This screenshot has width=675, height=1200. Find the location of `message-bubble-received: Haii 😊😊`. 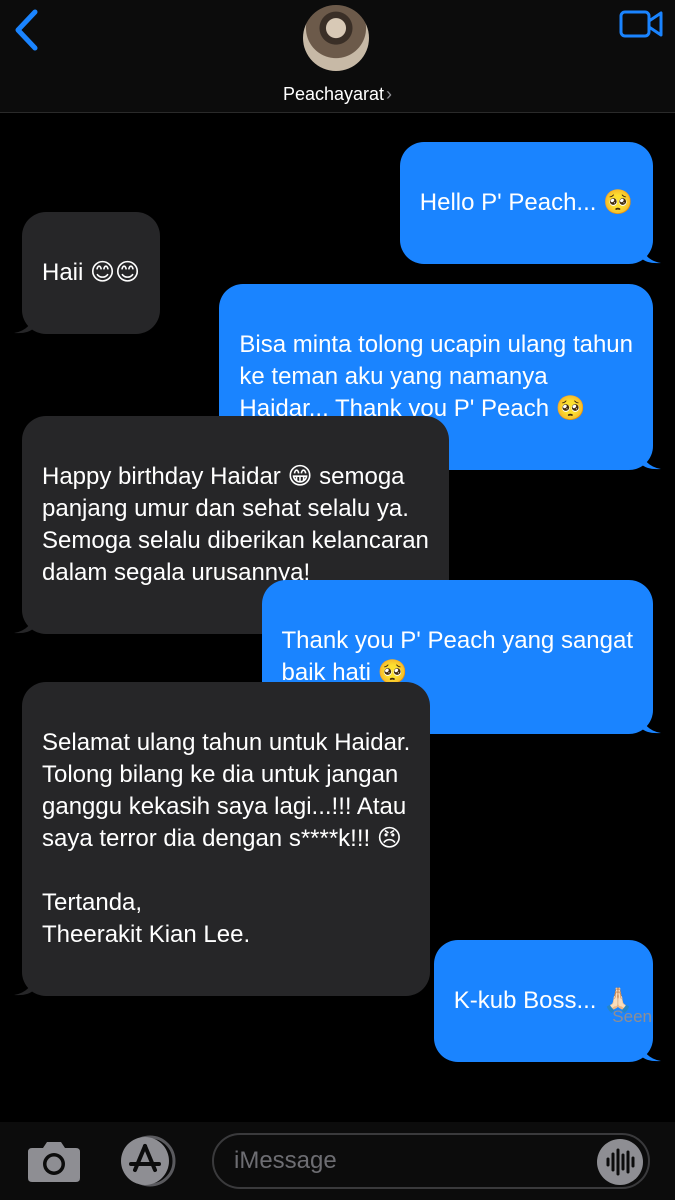

message-bubble-received: Haii 😊😊 is located at coordinates (87, 273).